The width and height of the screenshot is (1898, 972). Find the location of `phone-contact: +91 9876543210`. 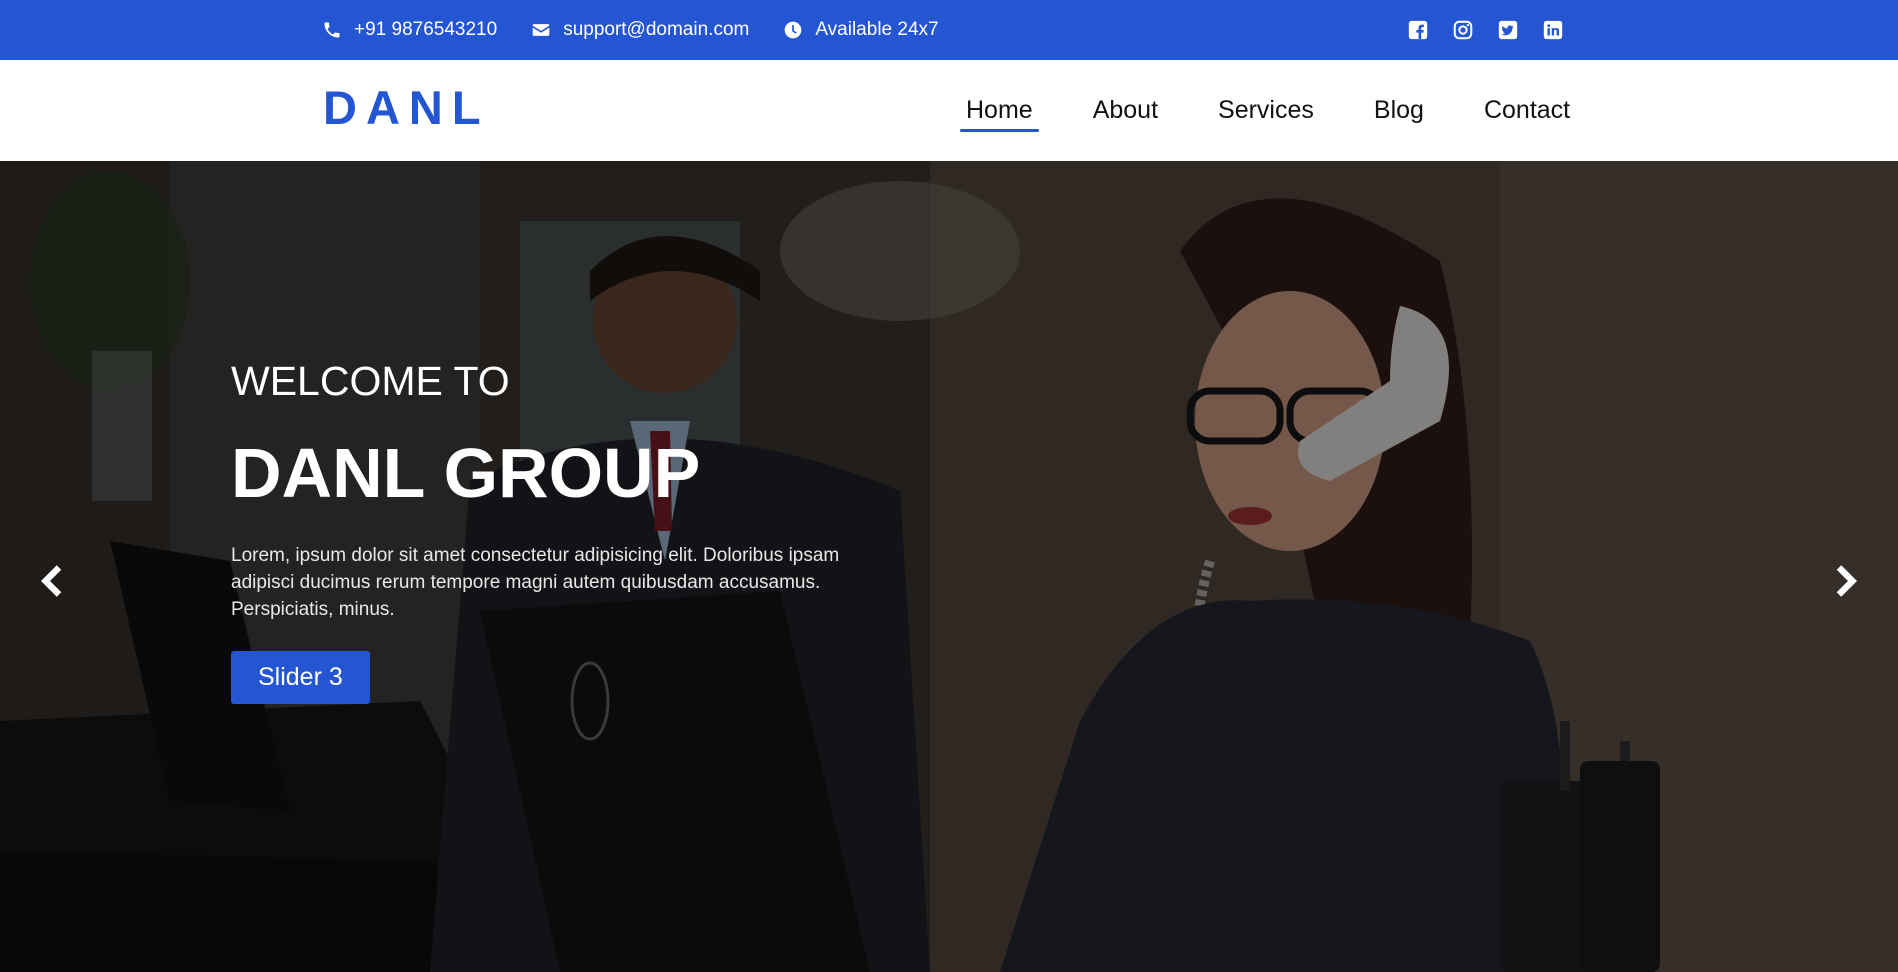

phone-contact: +91 9876543210 is located at coordinates (409, 30).